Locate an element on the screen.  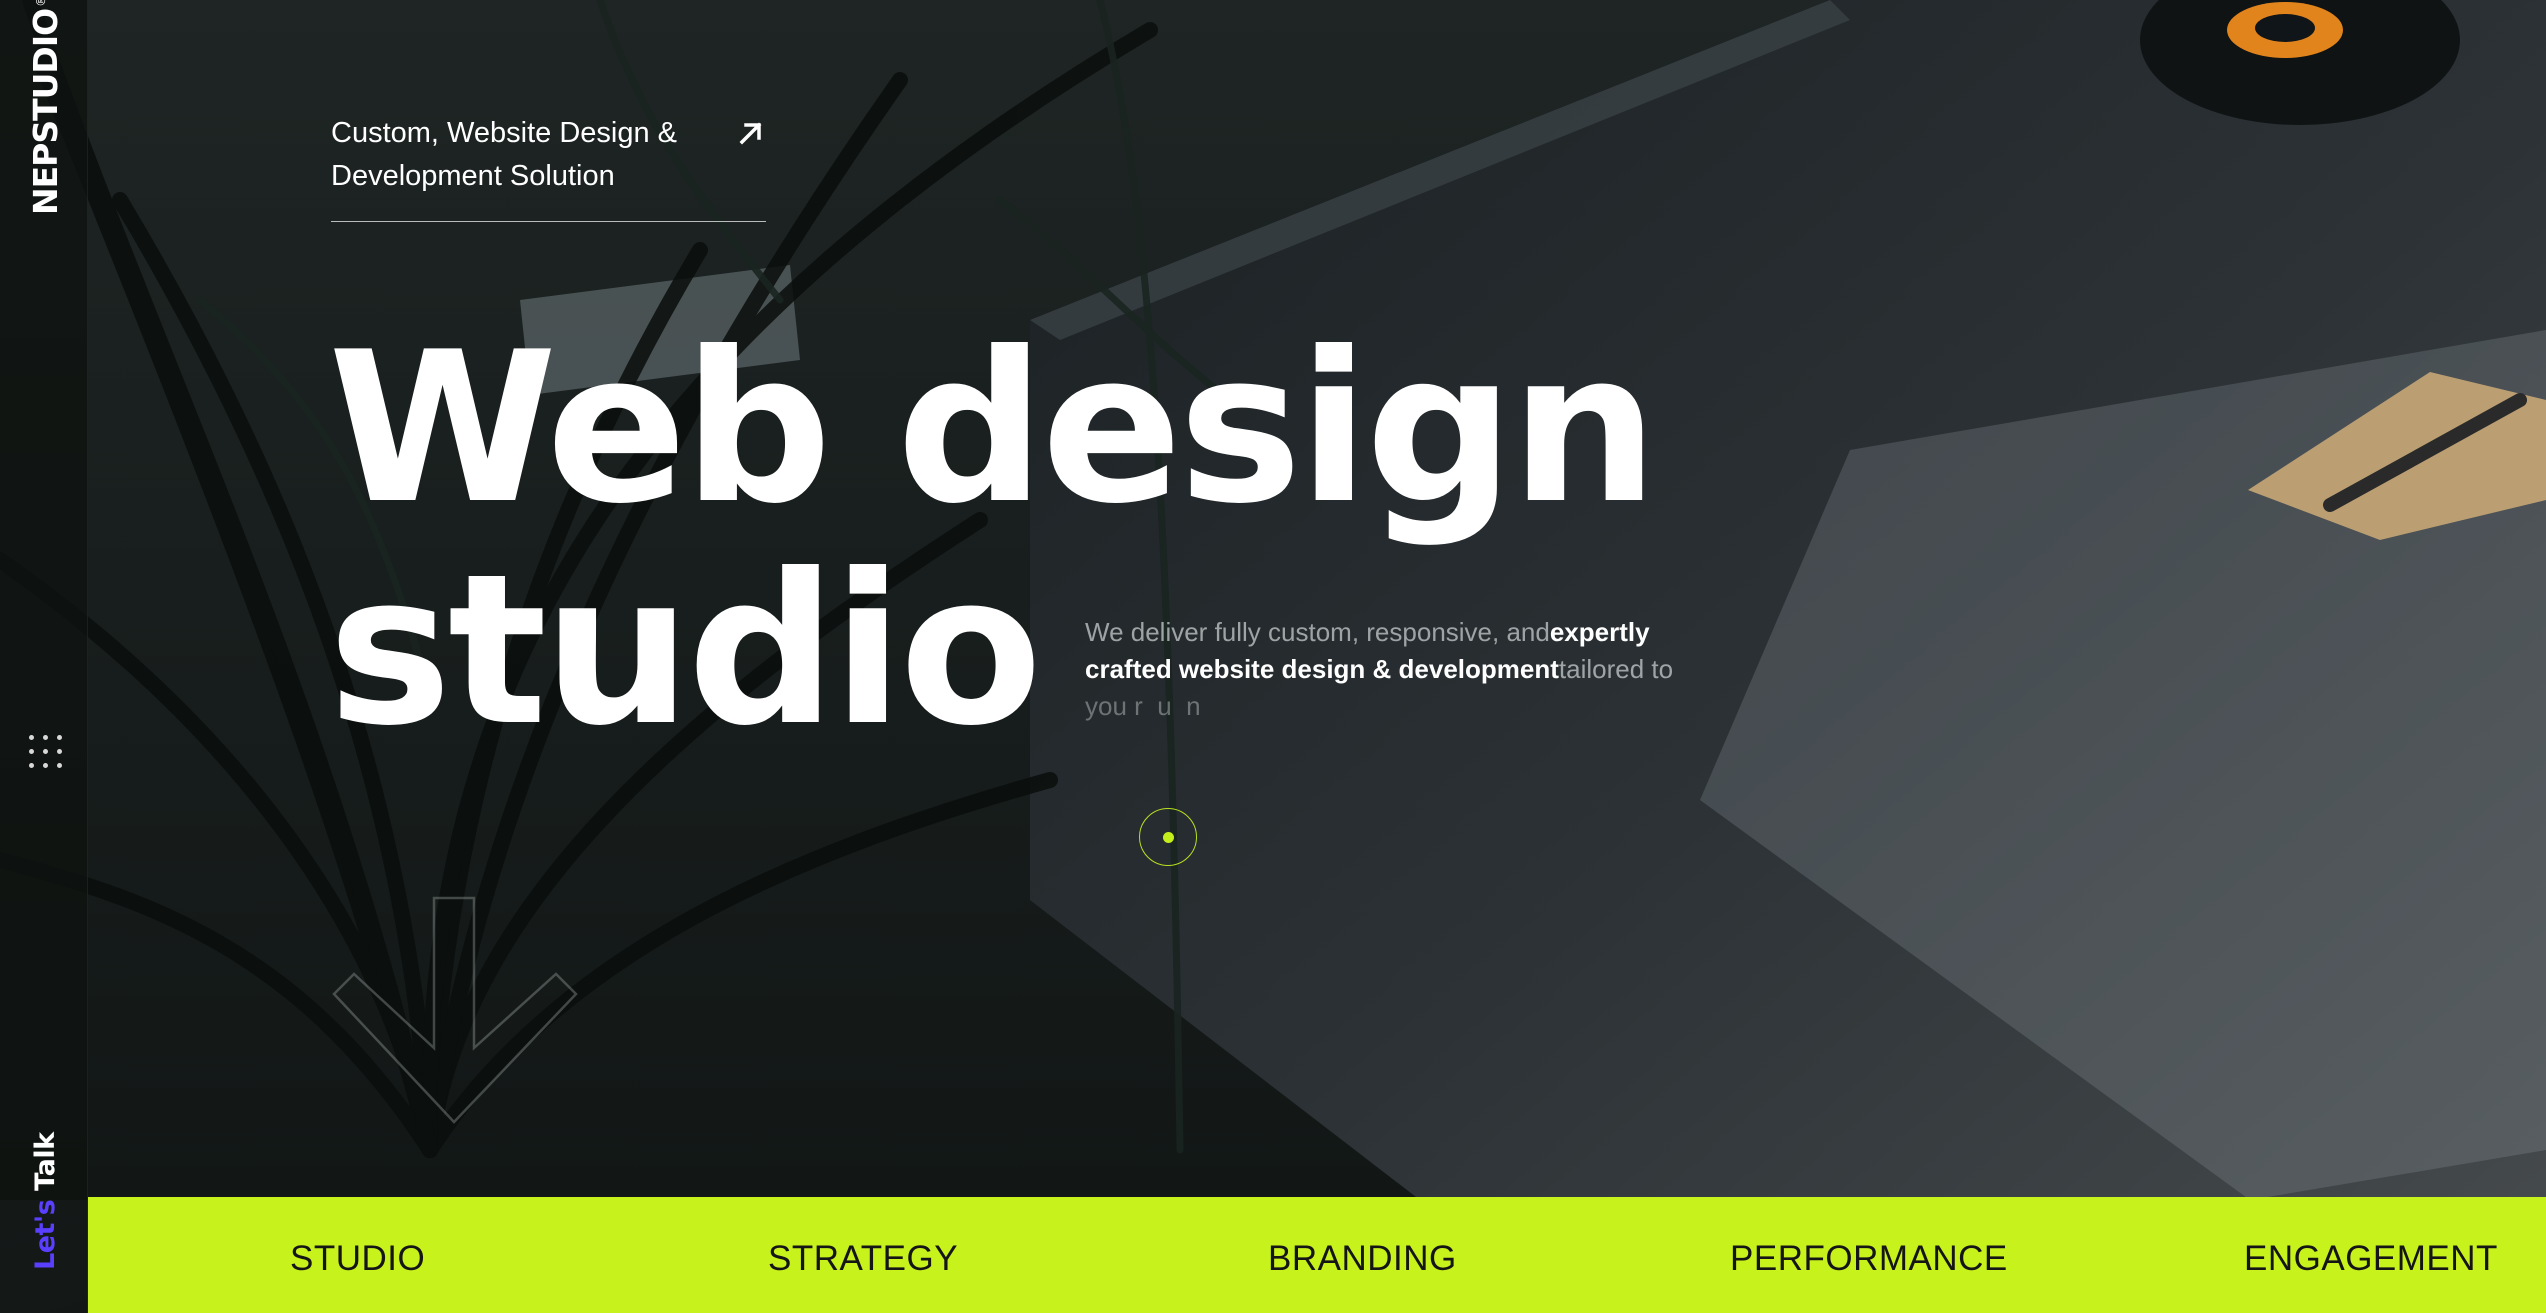
registered-mark: ® is located at coordinates (41, 3).